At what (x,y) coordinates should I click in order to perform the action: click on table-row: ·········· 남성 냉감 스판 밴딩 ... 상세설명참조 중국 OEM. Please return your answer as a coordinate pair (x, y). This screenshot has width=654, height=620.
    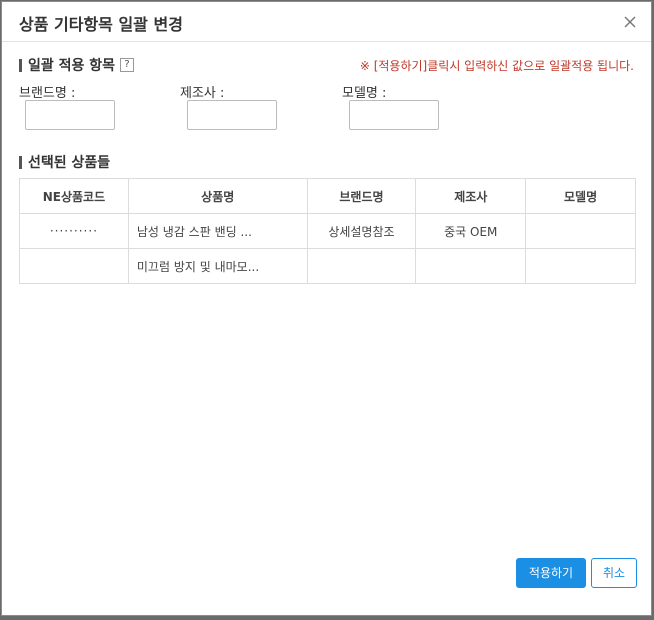
    Looking at the image, I should click on (327, 231).